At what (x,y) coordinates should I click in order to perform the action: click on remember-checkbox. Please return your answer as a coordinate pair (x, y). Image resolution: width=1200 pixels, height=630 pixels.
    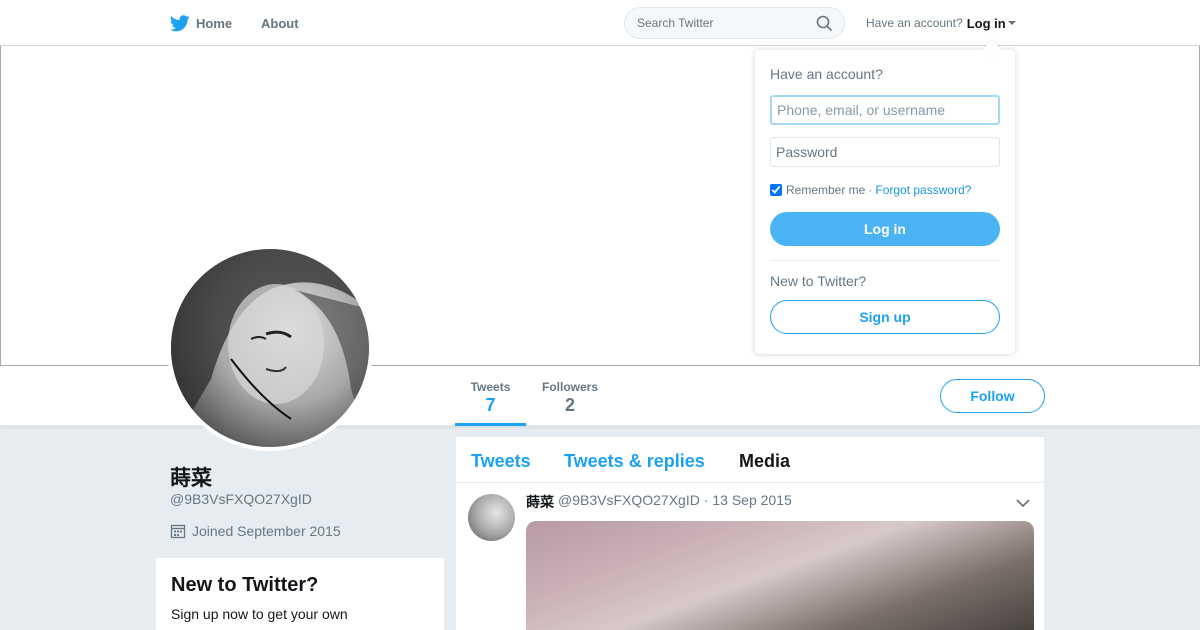
    Looking at the image, I should click on (776, 190).